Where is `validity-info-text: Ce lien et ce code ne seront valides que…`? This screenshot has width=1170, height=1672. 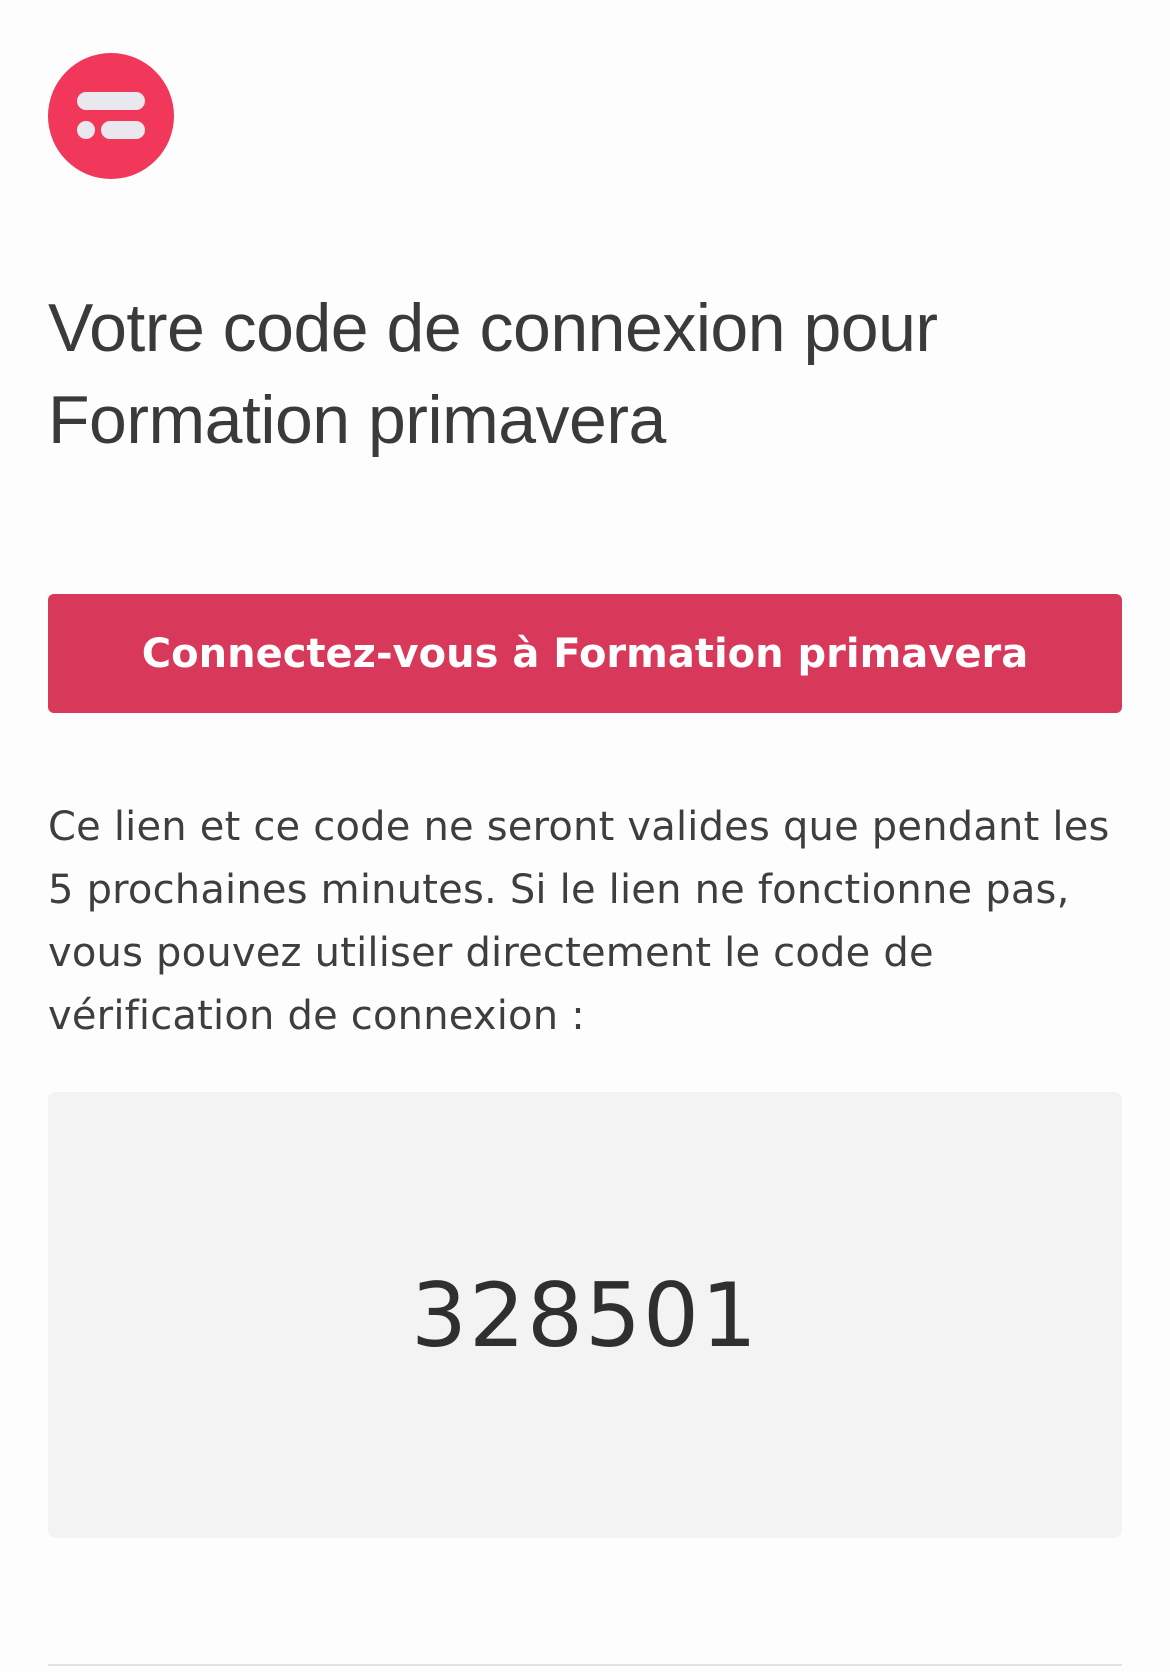
validity-info-text: Ce lien et ce code ne seront valides que… is located at coordinates (579, 921).